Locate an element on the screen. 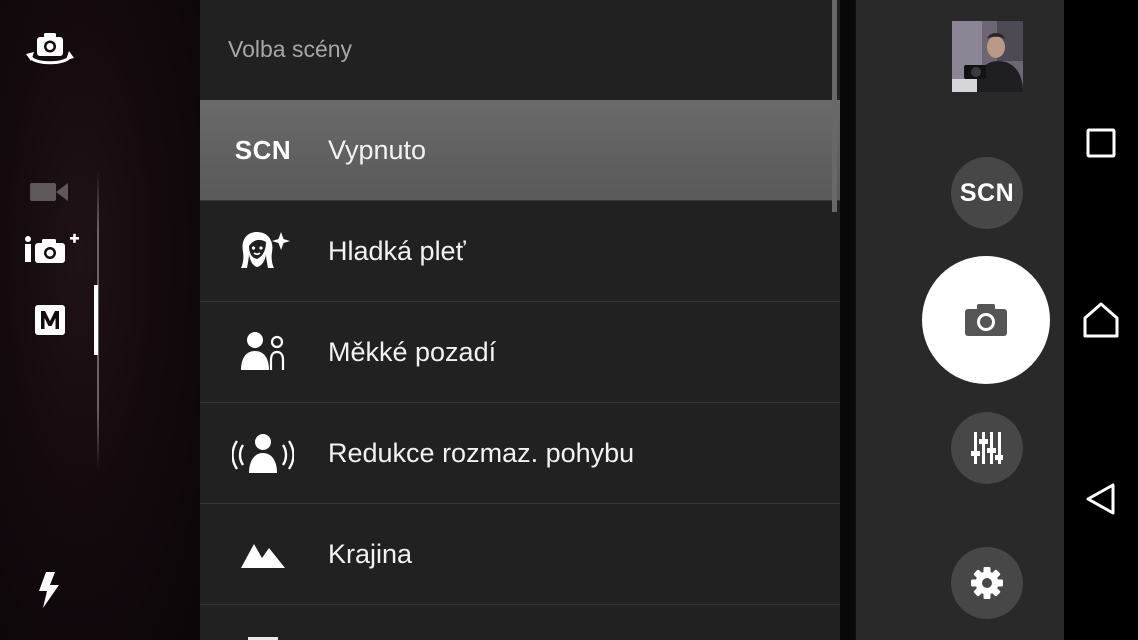 The image size is (1138, 640). home-icon is located at coordinates (1101, 320).